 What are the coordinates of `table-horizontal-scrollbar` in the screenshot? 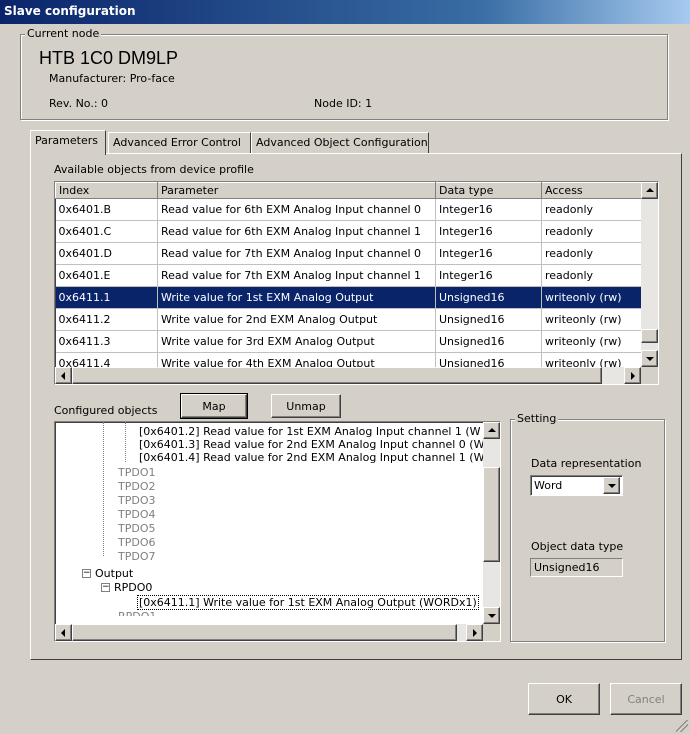 It's located at (348, 375).